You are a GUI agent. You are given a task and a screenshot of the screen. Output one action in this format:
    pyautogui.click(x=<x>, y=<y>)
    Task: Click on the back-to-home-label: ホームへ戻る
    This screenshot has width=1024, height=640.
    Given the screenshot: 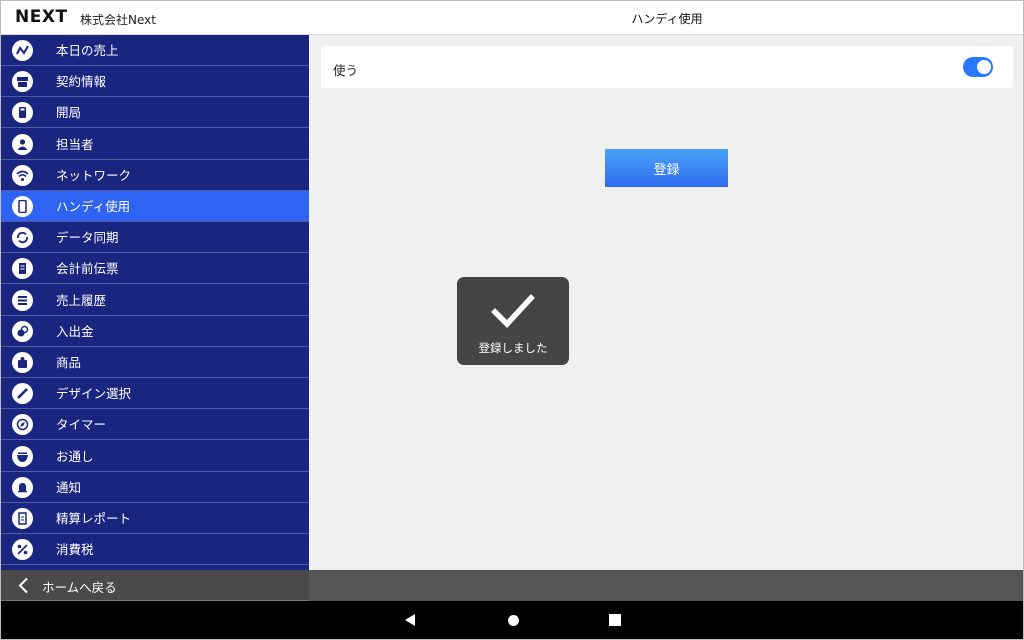 What is the action you would take?
    pyautogui.click(x=79, y=587)
    